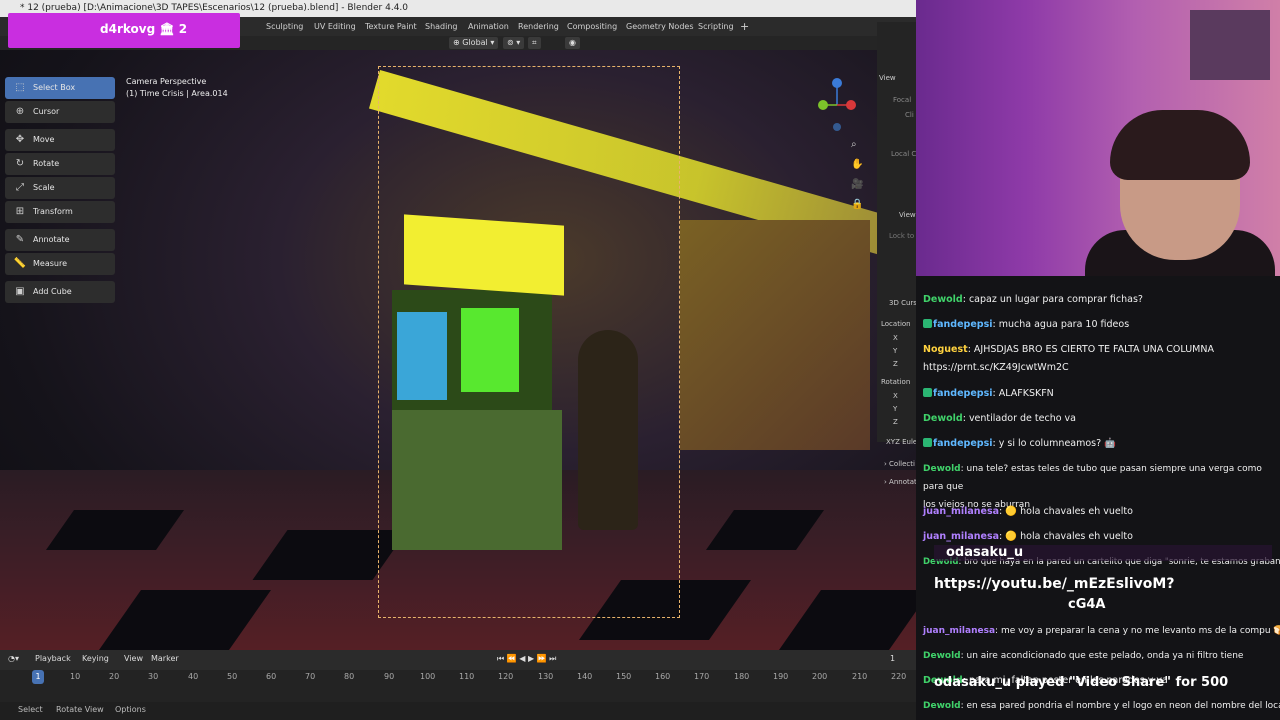  I want to click on playback-menu: Playback, so click(53, 658).